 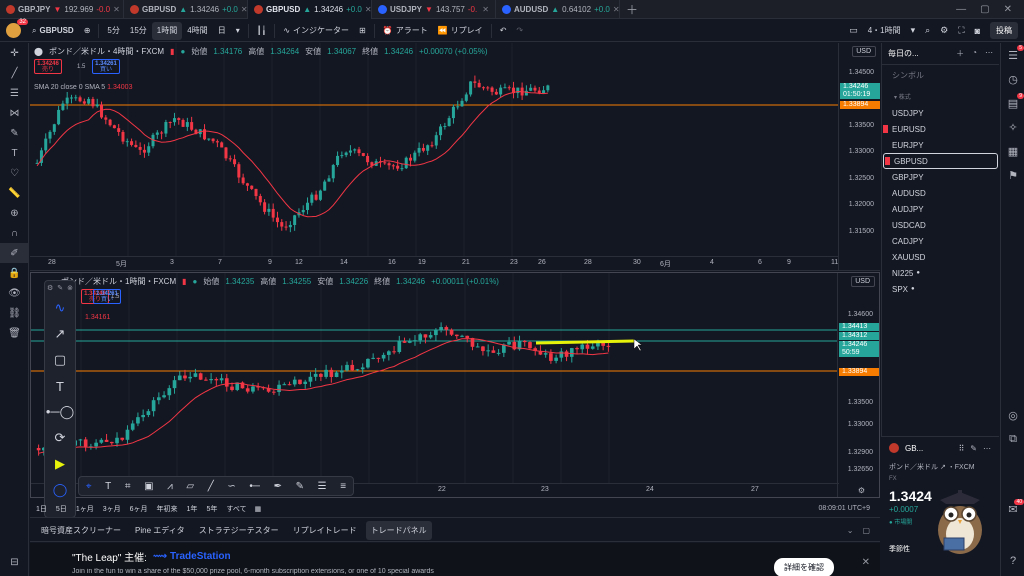 What do you see at coordinates (1012, 103) in the screenshot?
I see `chat-icon: ▤ 9` at bounding box center [1012, 103].